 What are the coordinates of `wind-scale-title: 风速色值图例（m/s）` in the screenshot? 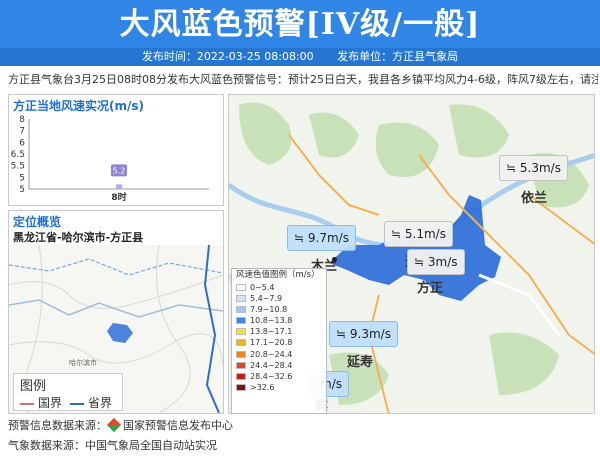 It's located at (278, 275).